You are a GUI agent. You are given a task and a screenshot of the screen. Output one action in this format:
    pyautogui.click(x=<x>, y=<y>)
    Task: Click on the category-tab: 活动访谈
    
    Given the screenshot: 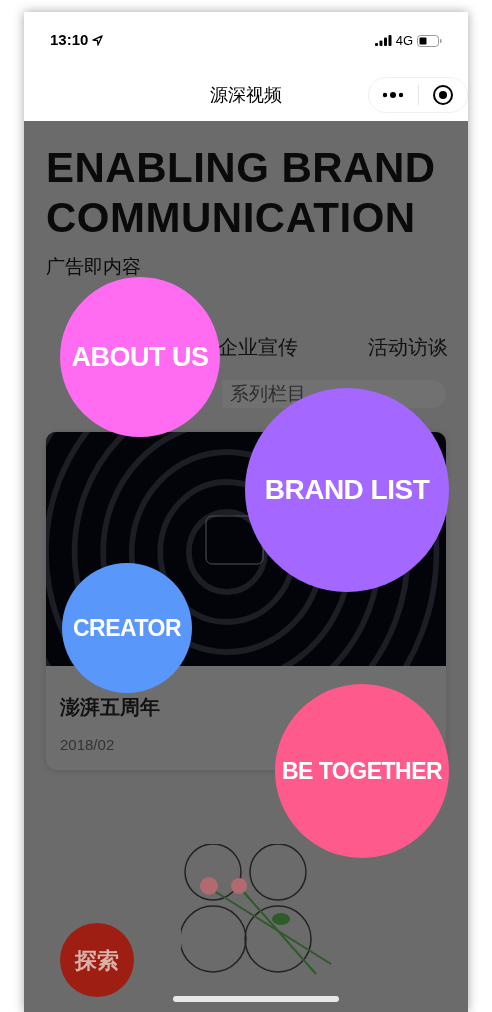 What is the action you would take?
    pyautogui.click(x=408, y=346)
    